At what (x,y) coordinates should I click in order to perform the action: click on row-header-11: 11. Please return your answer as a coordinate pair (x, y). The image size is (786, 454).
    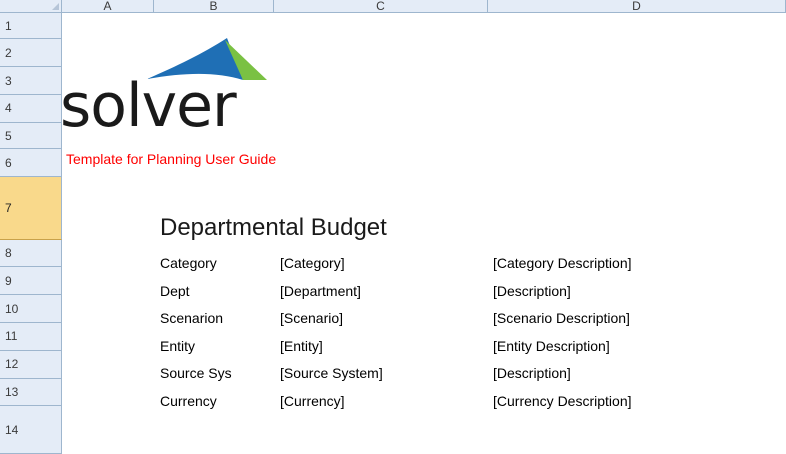
    Looking at the image, I should click on (31, 337).